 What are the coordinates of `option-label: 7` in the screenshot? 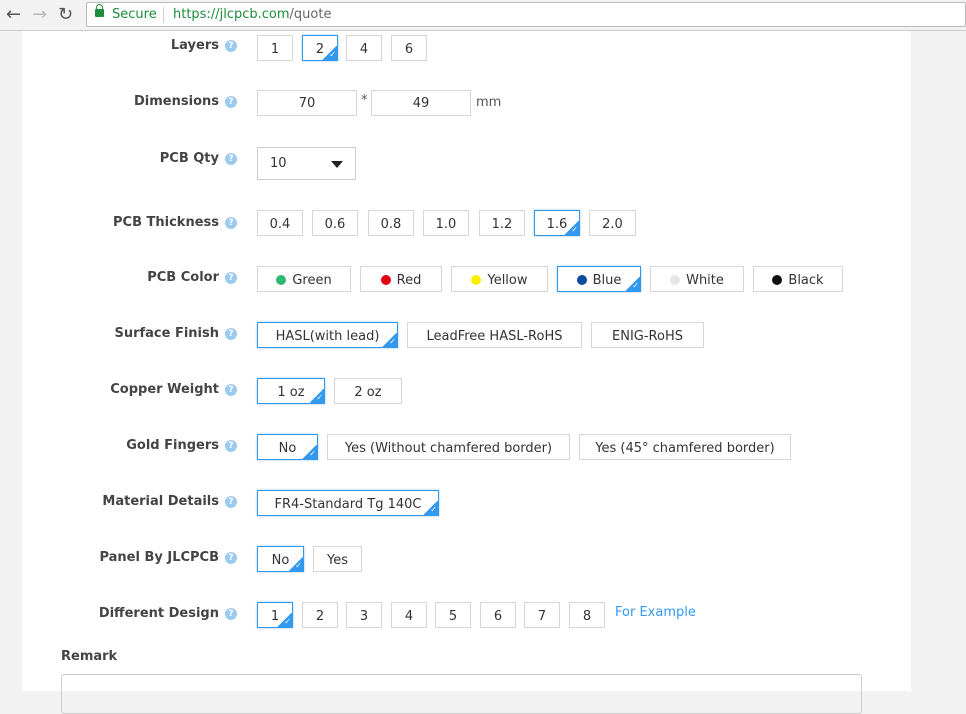 It's located at (542, 616).